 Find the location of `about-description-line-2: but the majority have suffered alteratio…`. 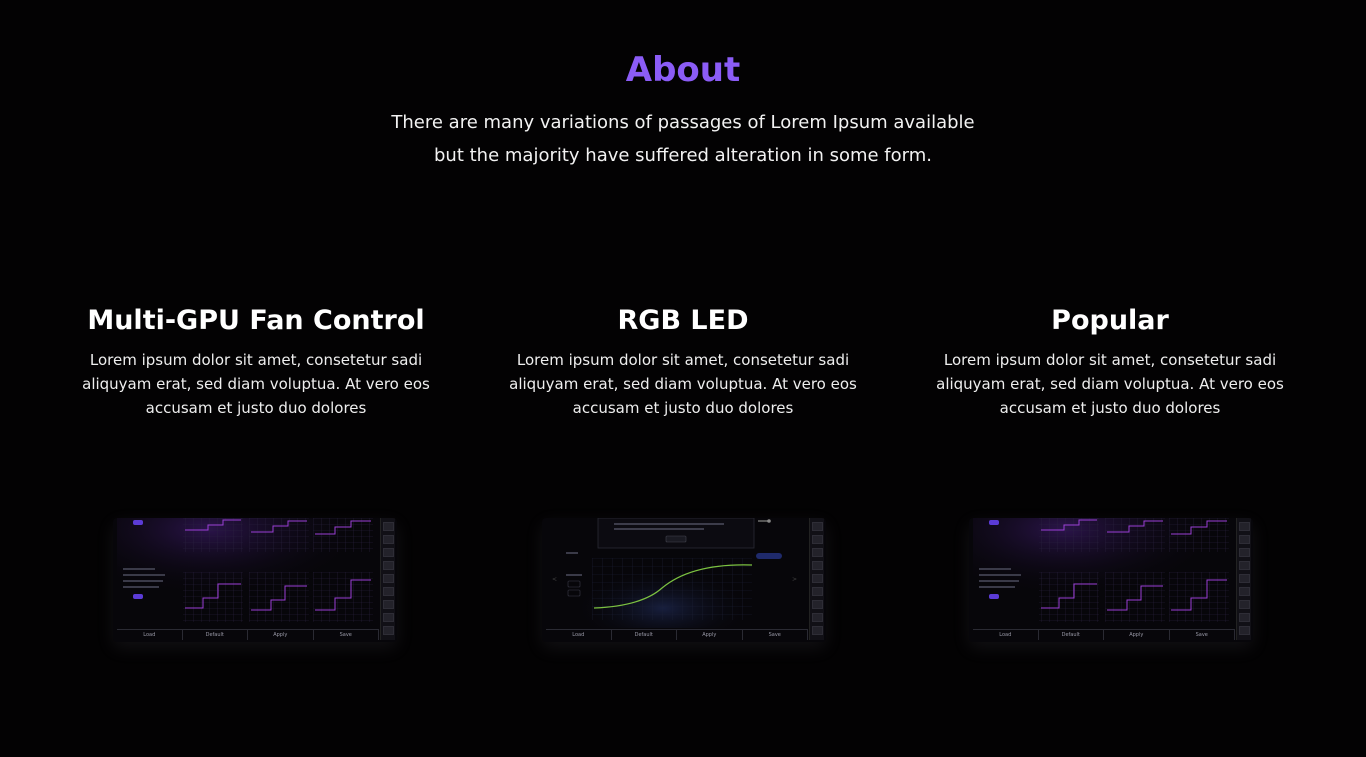

about-description-line-2: but the majority have suffered alteratio… is located at coordinates (683, 155).